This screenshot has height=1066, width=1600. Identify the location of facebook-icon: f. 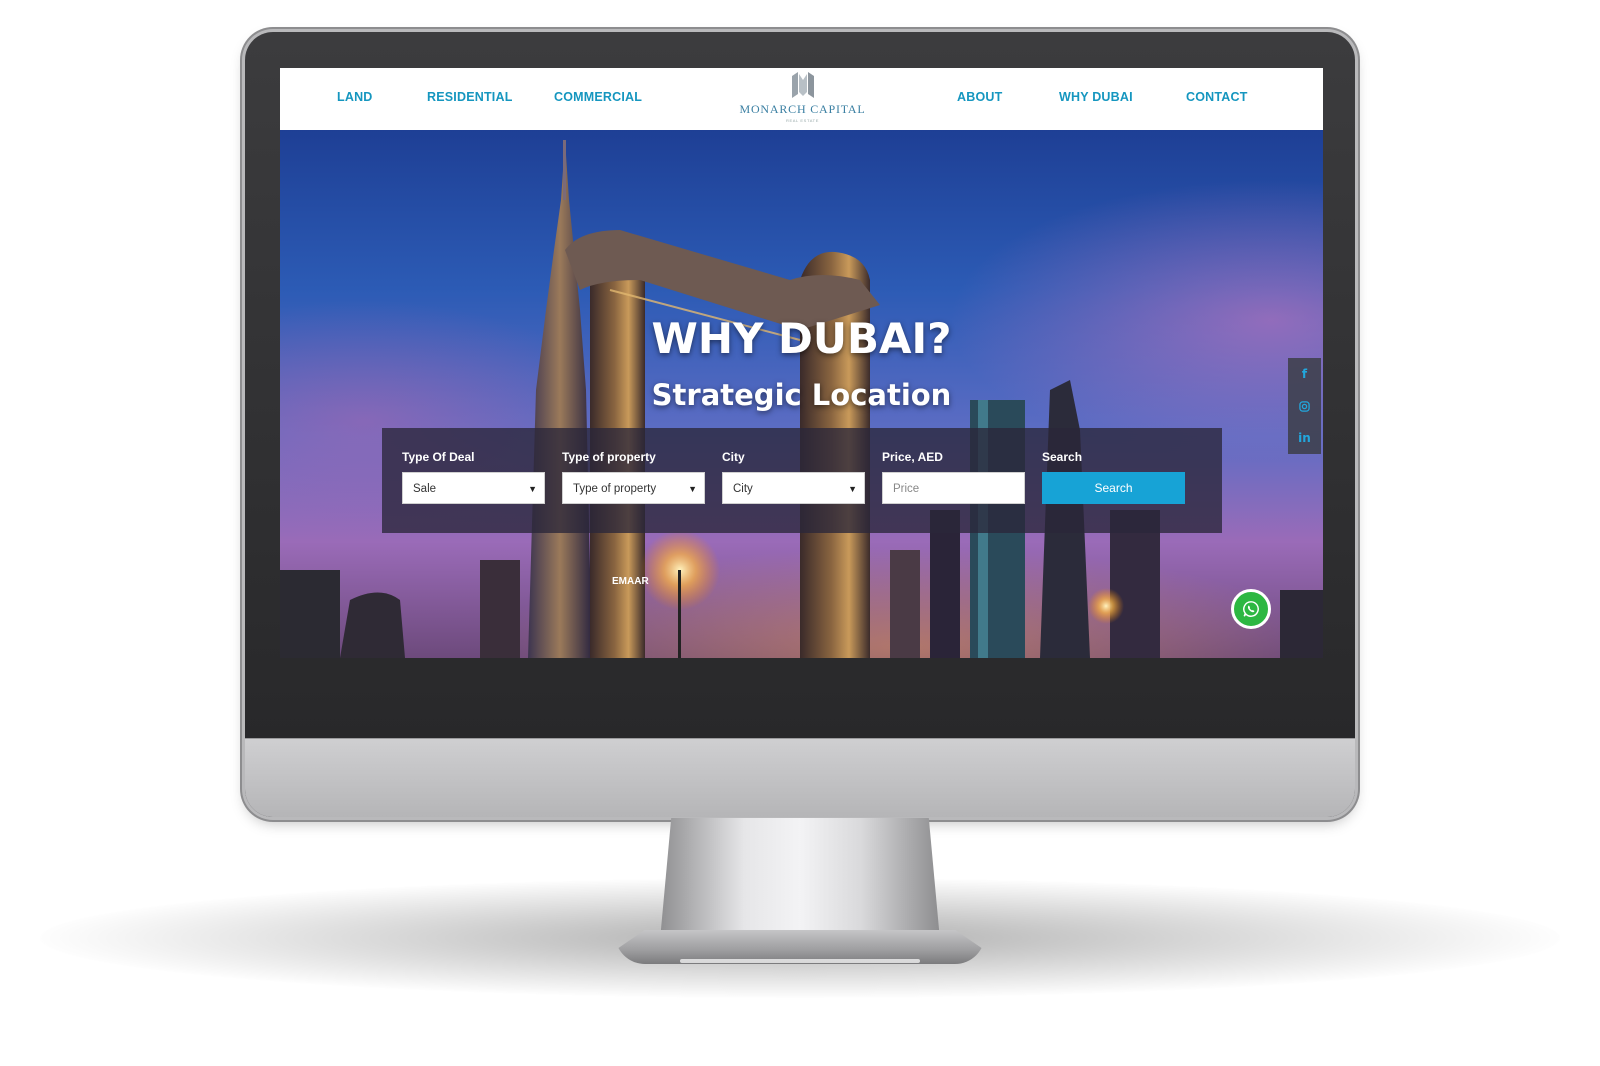
(1304, 374).